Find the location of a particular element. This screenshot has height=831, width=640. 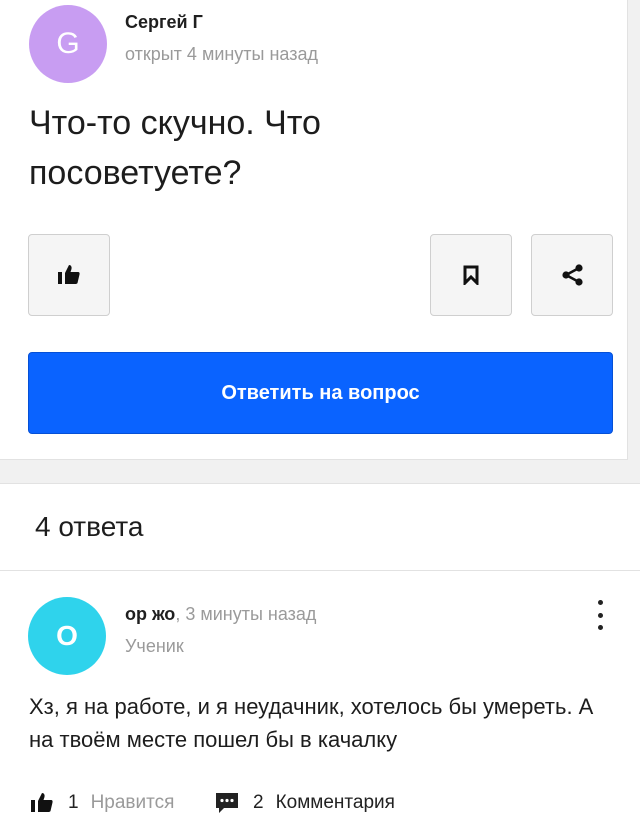

divider is located at coordinates (320, 570).